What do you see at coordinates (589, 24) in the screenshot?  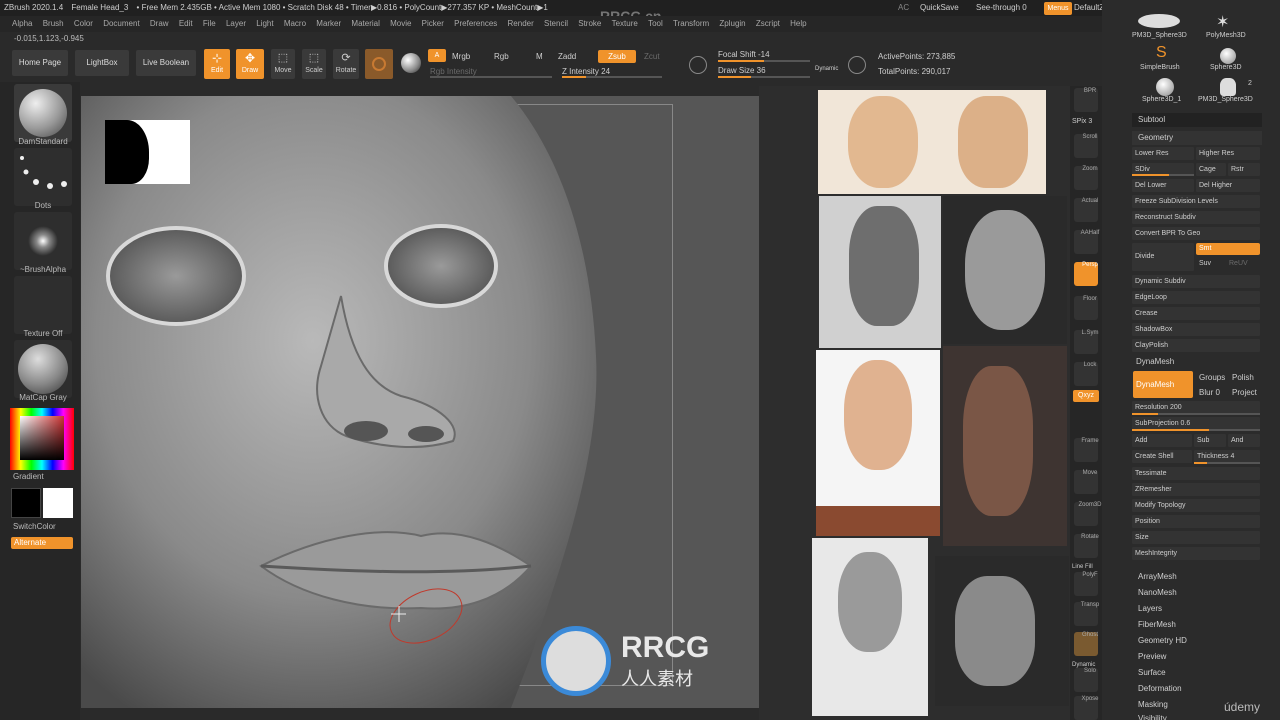 I see `menu-stroke: Stroke` at bounding box center [589, 24].